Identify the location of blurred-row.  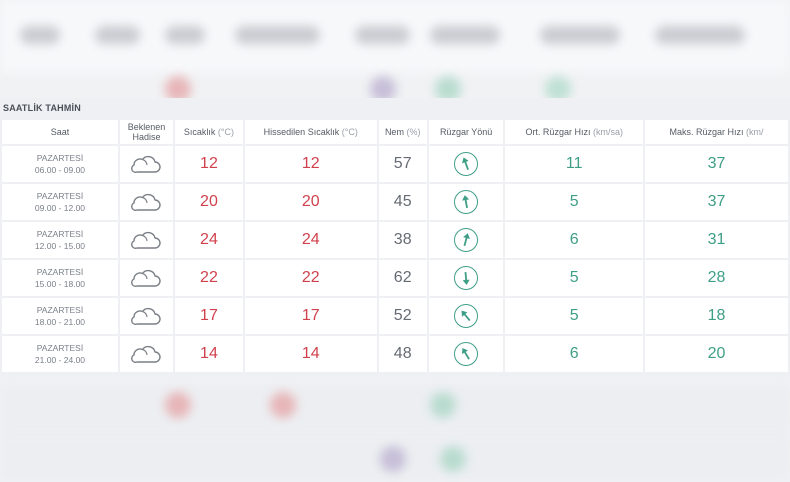
(395, 408).